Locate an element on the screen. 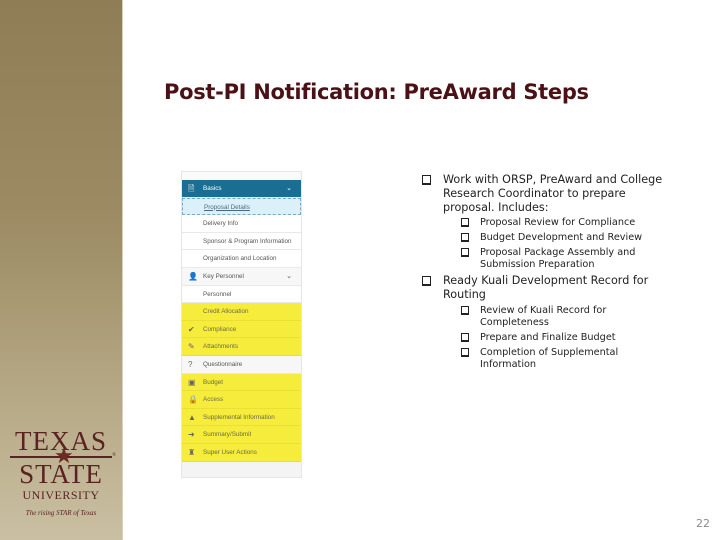  nav-item-questionnaire: ? Questionnaire is located at coordinates (241, 364).